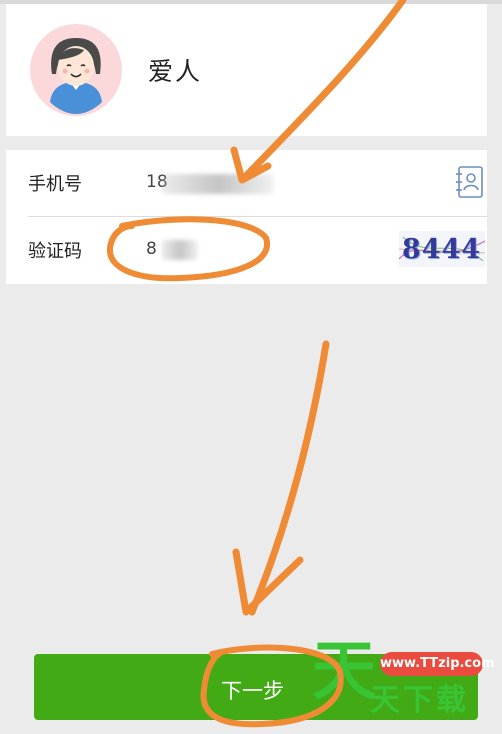  What do you see at coordinates (419, 700) in the screenshot?
I see `watermark-small-text: 天下载` at bounding box center [419, 700].